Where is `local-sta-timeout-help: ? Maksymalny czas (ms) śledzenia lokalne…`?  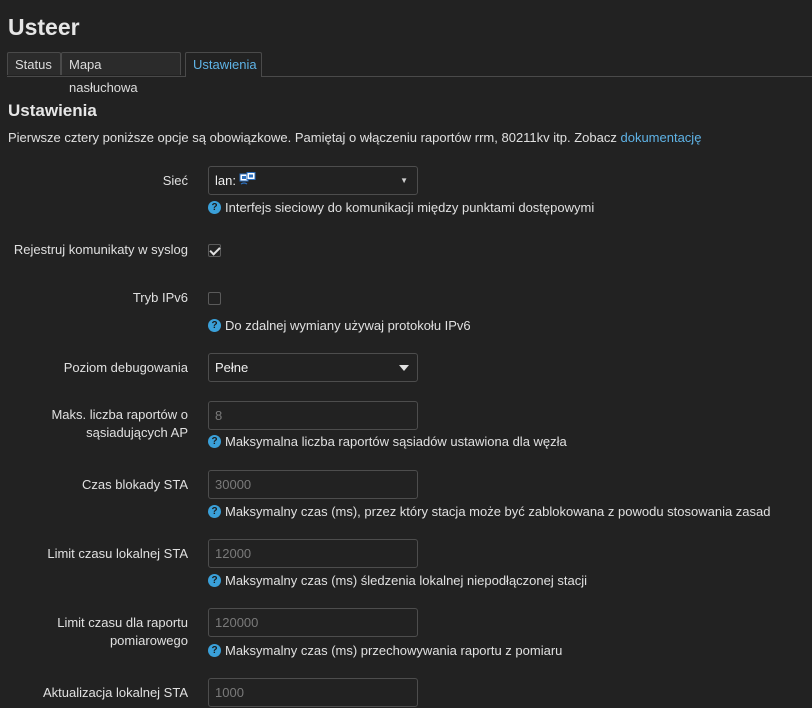
local-sta-timeout-help: ? Maksymalny czas (ms) śledzenia lokalne… is located at coordinates (397, 580).